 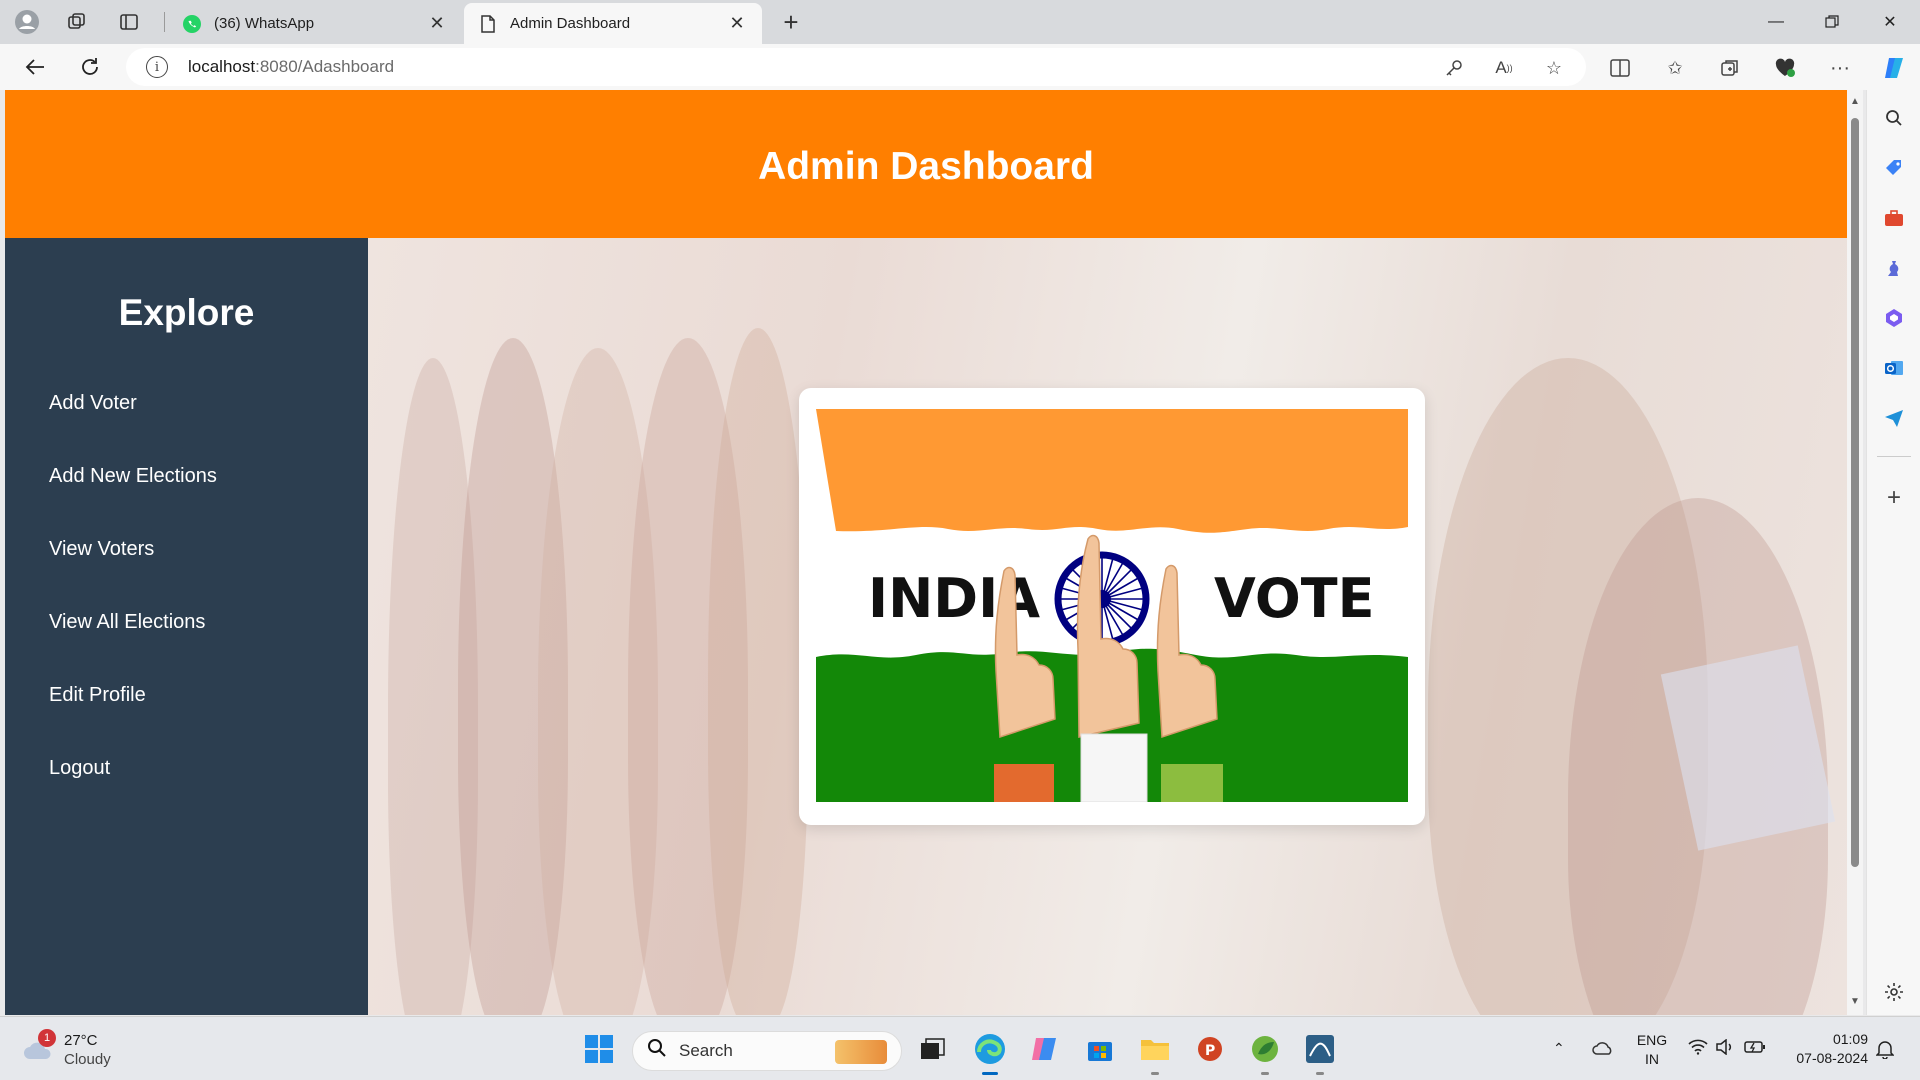 I want to click on sidebar-item-view-all-elections: View All Elections, so click(x=127, y=622).